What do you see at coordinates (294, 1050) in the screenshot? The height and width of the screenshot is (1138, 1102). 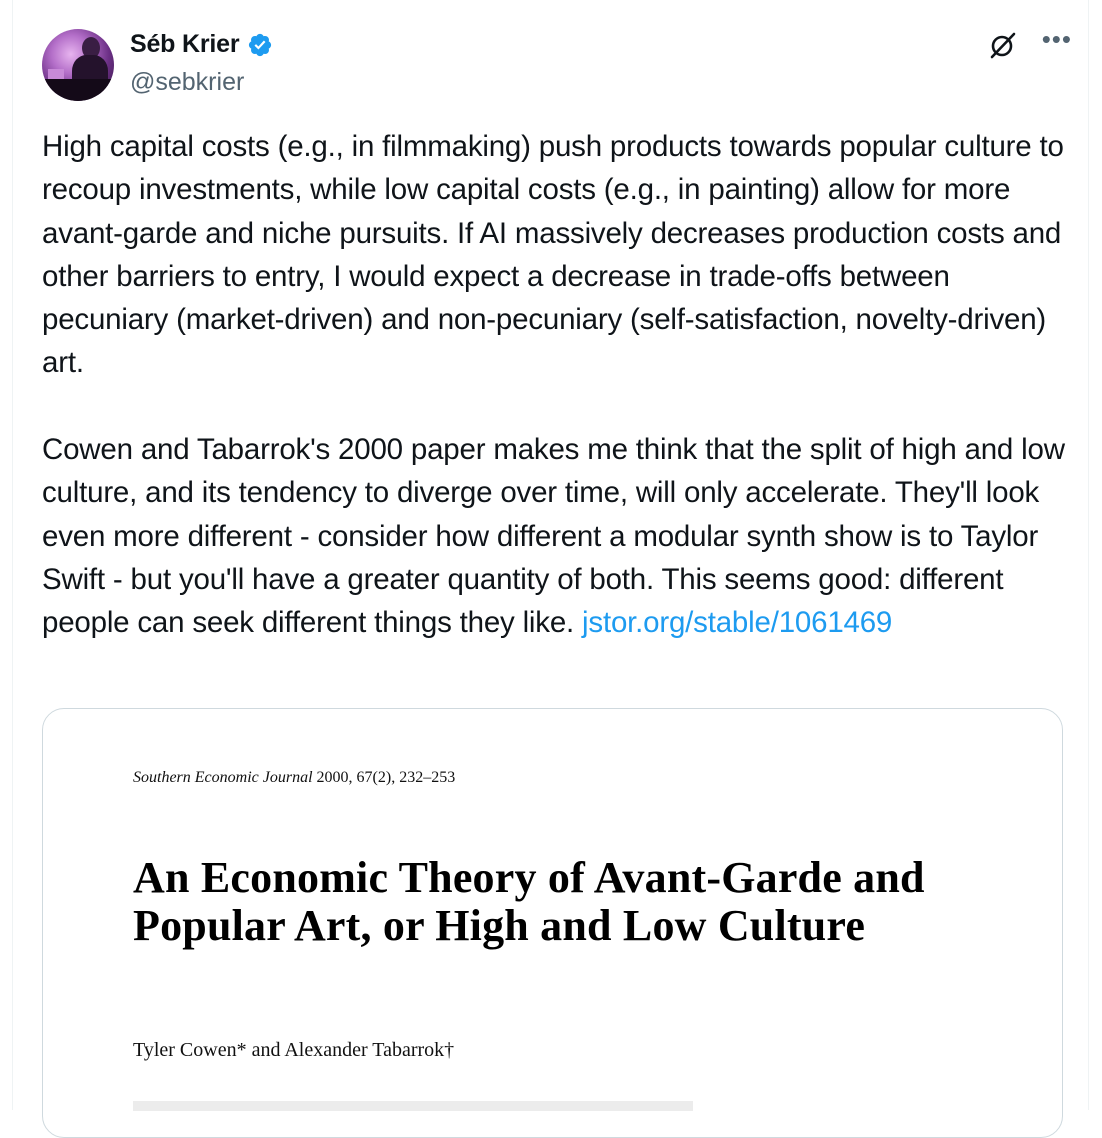 I see `paper-authors: Tyler Cowen* and Alexander Tabarrok†` at bounding box center [294, 1050].